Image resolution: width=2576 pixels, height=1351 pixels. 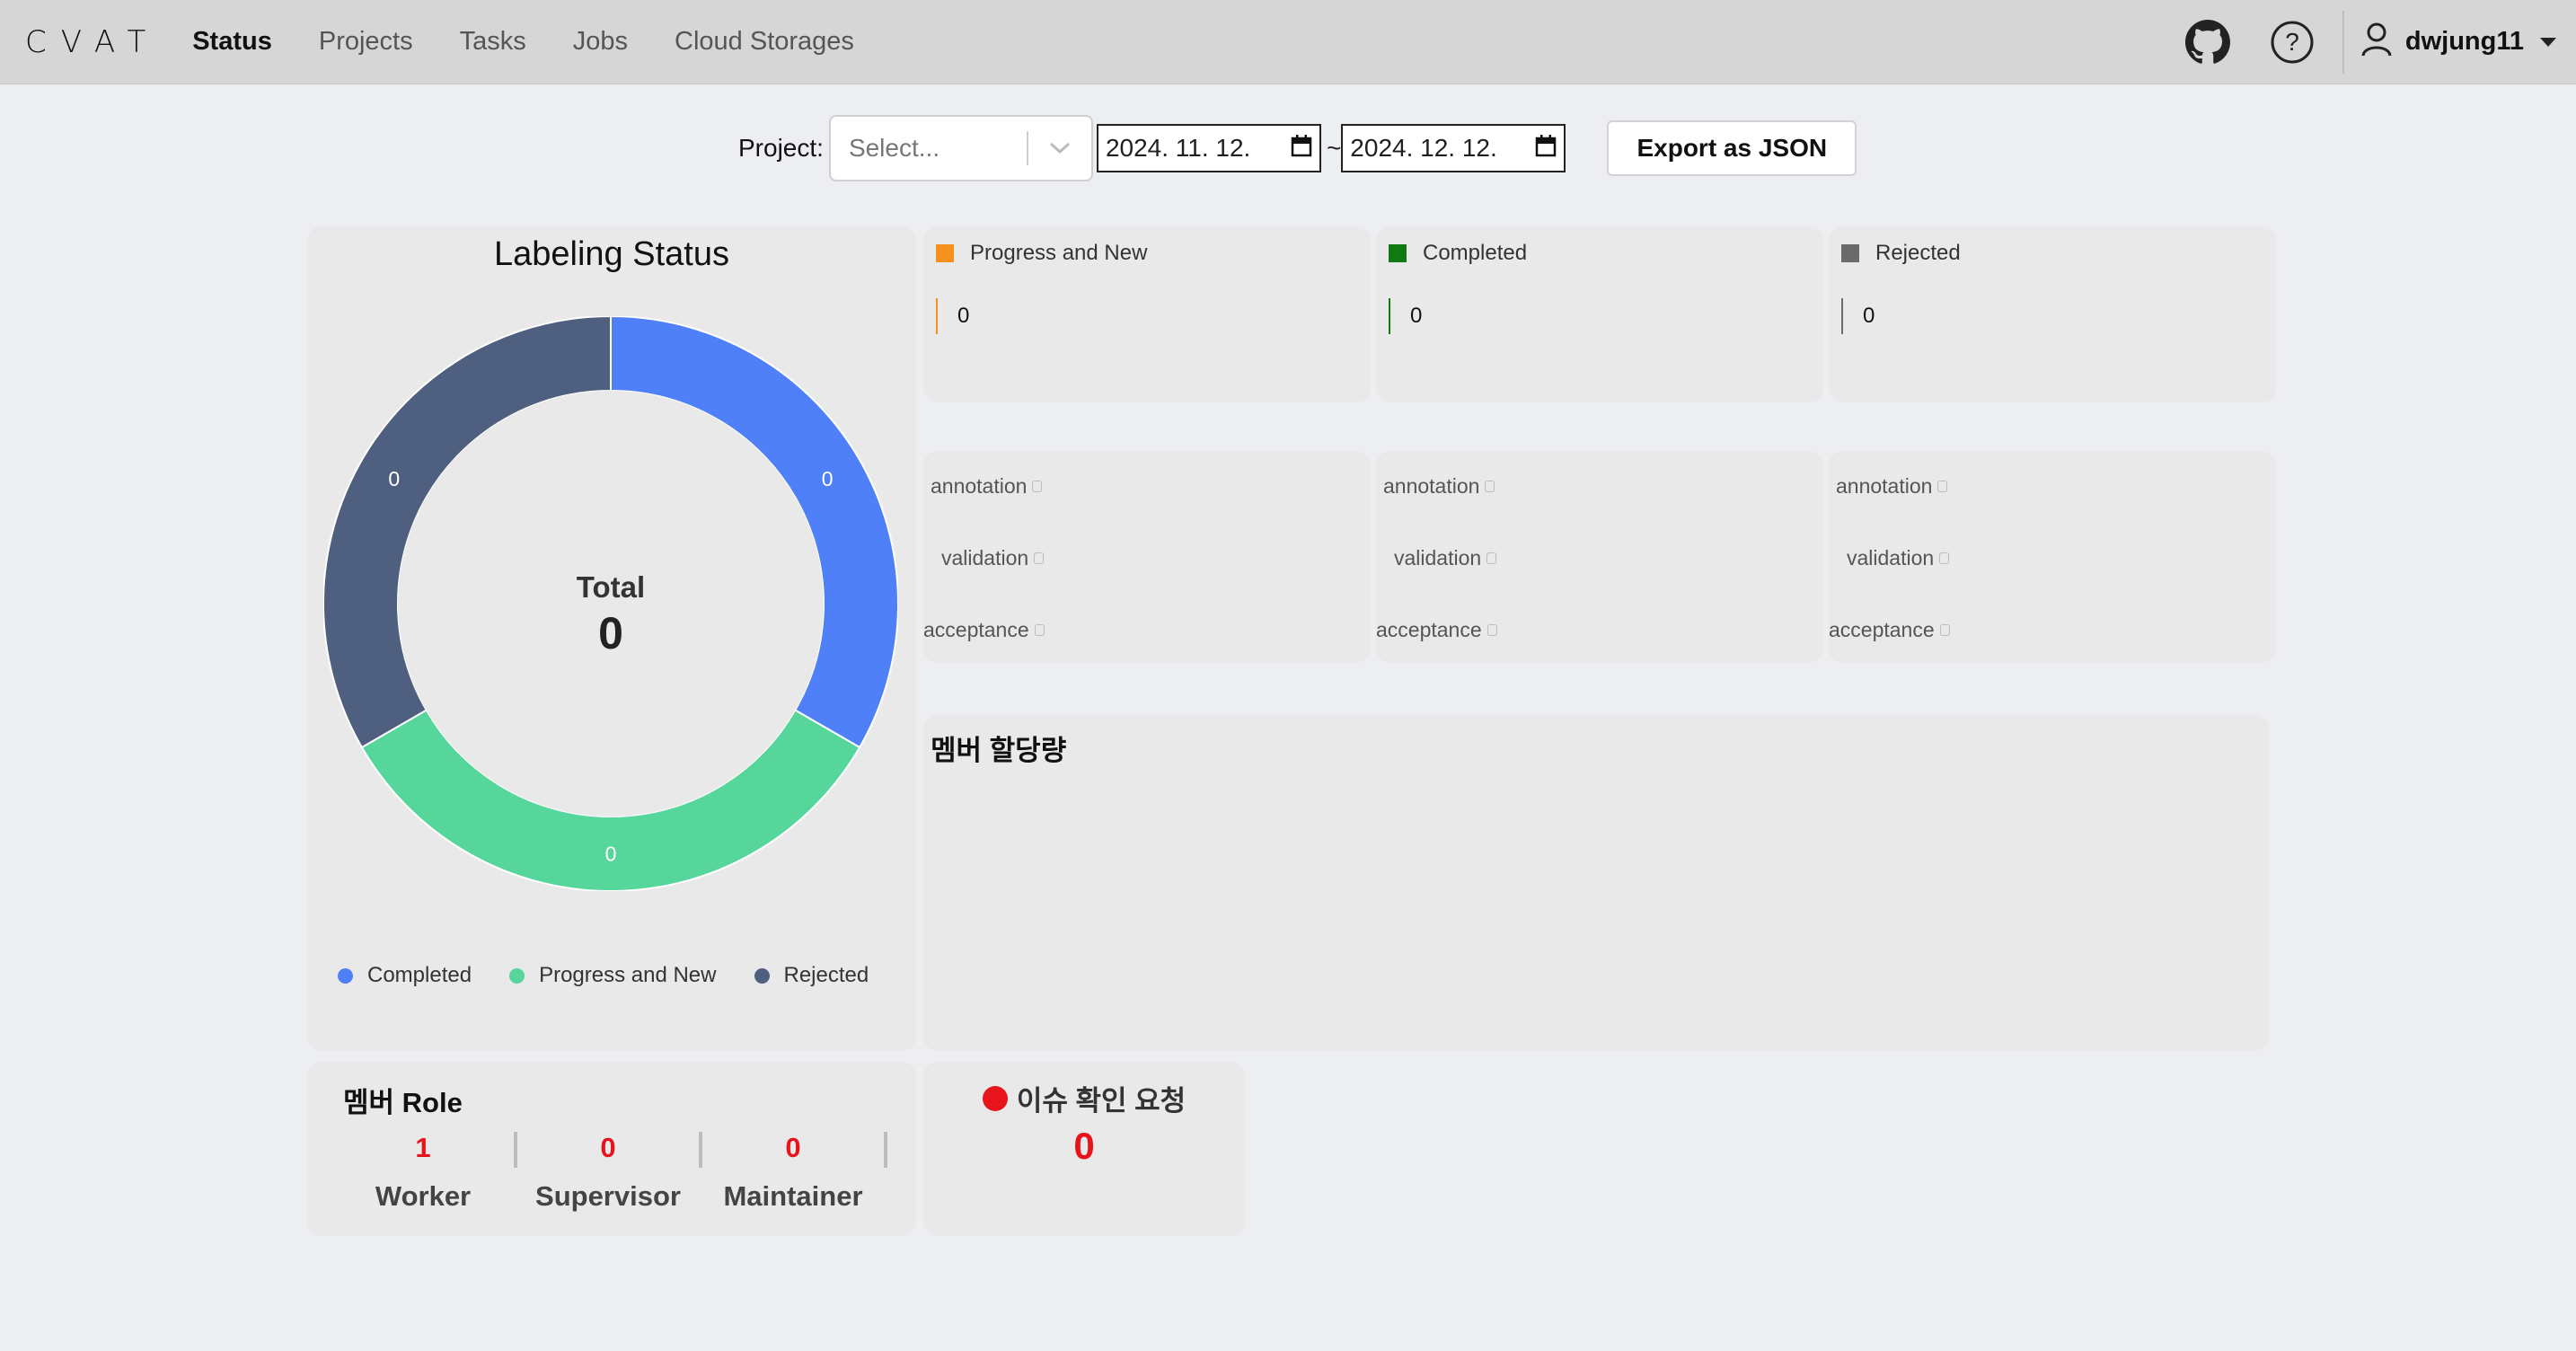 I want to click on help-icon: ?, so click(x=2292, y=42).